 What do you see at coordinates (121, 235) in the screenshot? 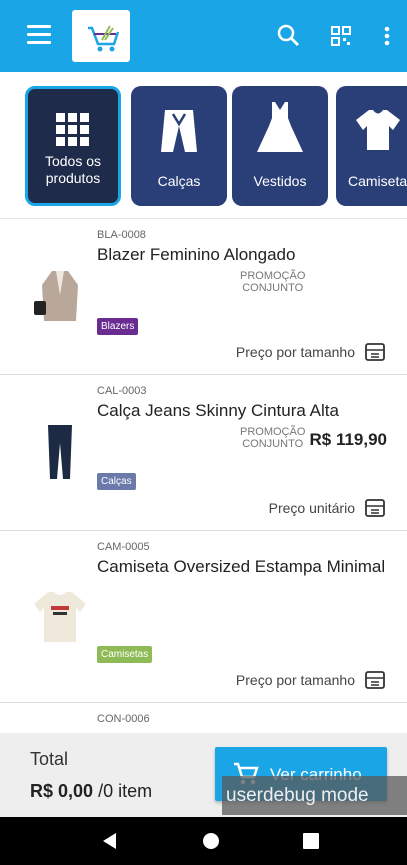
I see `product-sku: BLA-0008` at bounding box center [121, 235].